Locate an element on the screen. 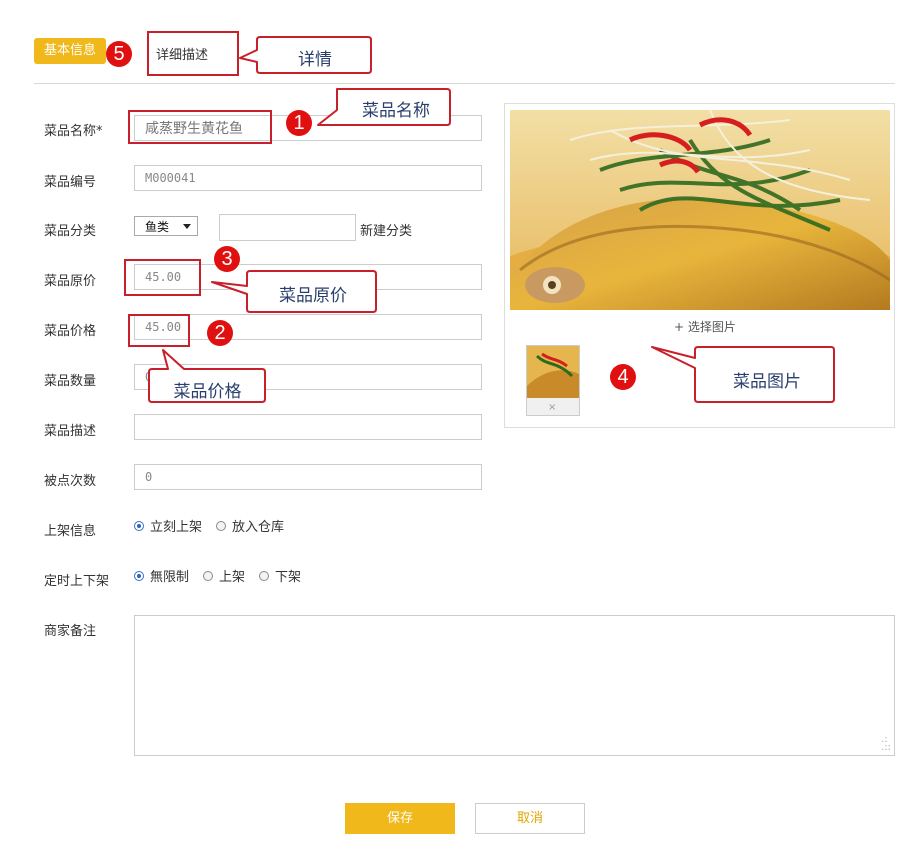 This screenshot has height=853, width=917. callout-price: 菜品价格 is located at coordinates (207, 392).